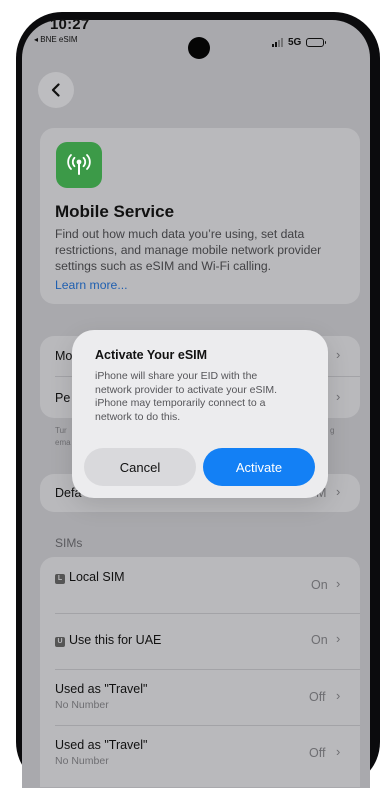  What do you see at coordinates (62, 398) in the screenshot?
I see `row-label-2: Pe` at bounding box center [62, 398].